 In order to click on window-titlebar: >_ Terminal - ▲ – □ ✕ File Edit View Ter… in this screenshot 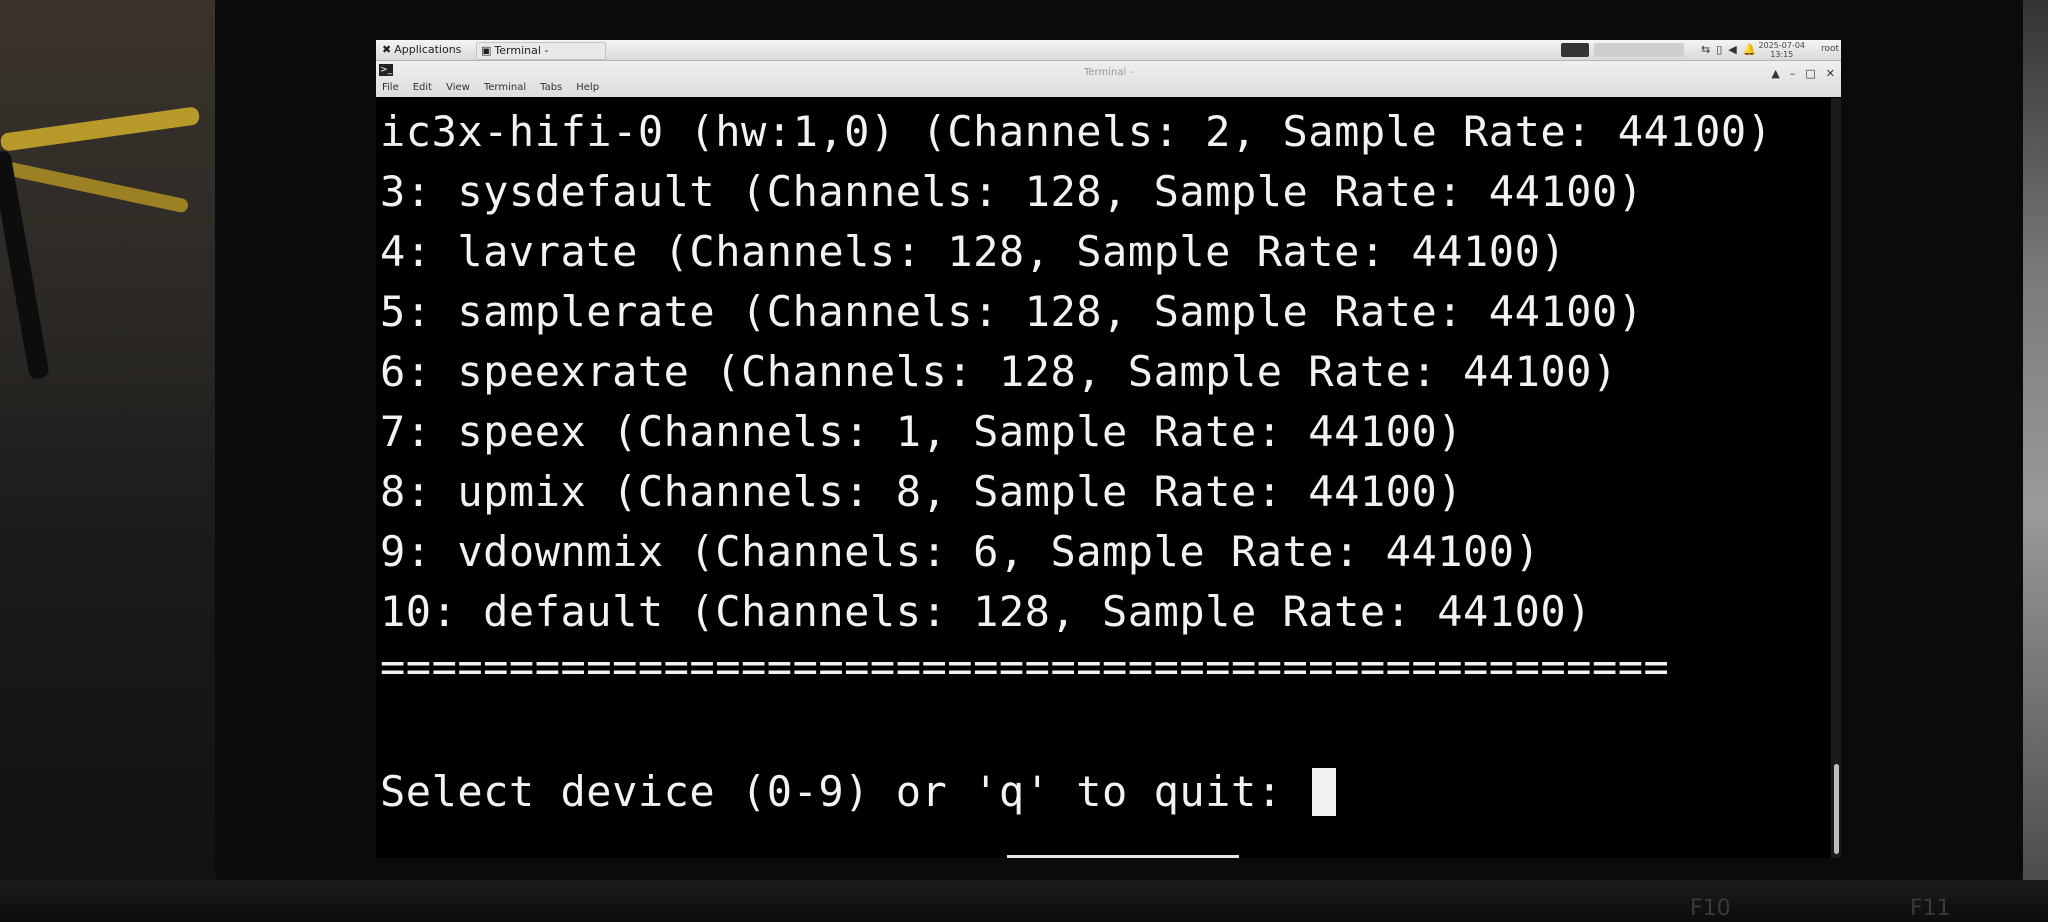, I will do `click(1108, 79)`.